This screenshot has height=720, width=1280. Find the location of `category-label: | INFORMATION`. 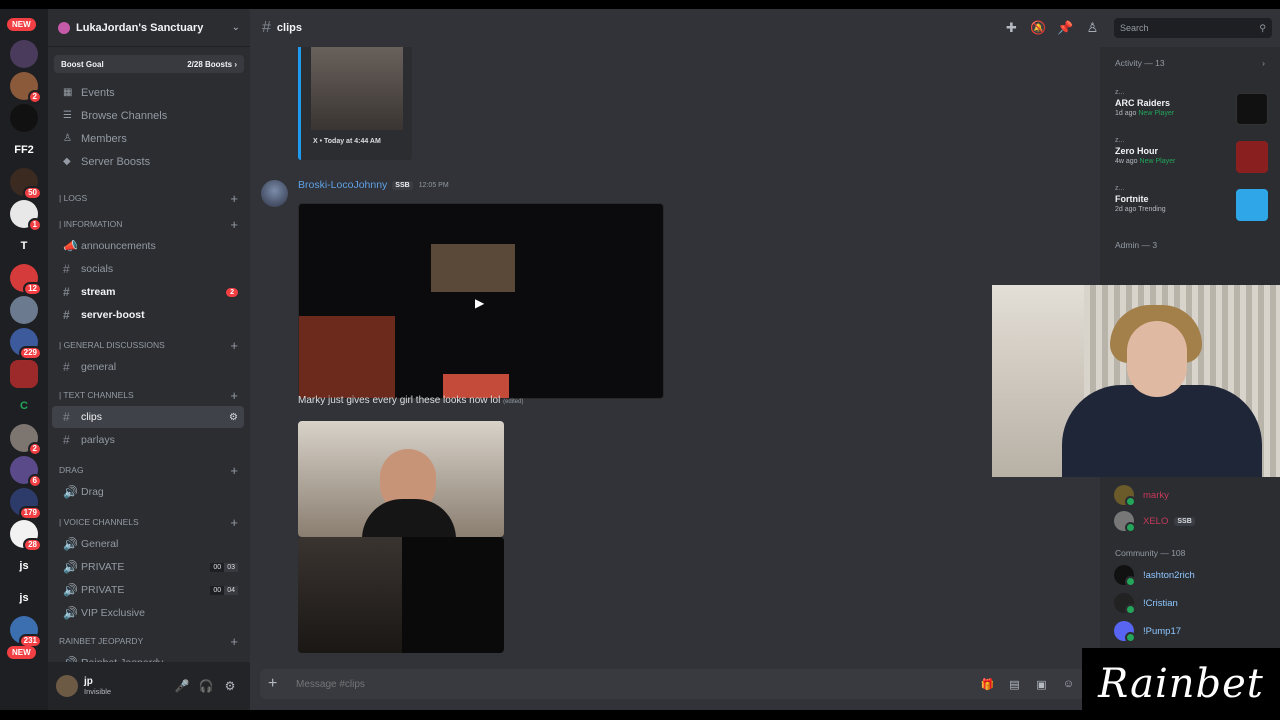

category-label: | INFORMATION is located at coordinates (91, 224).